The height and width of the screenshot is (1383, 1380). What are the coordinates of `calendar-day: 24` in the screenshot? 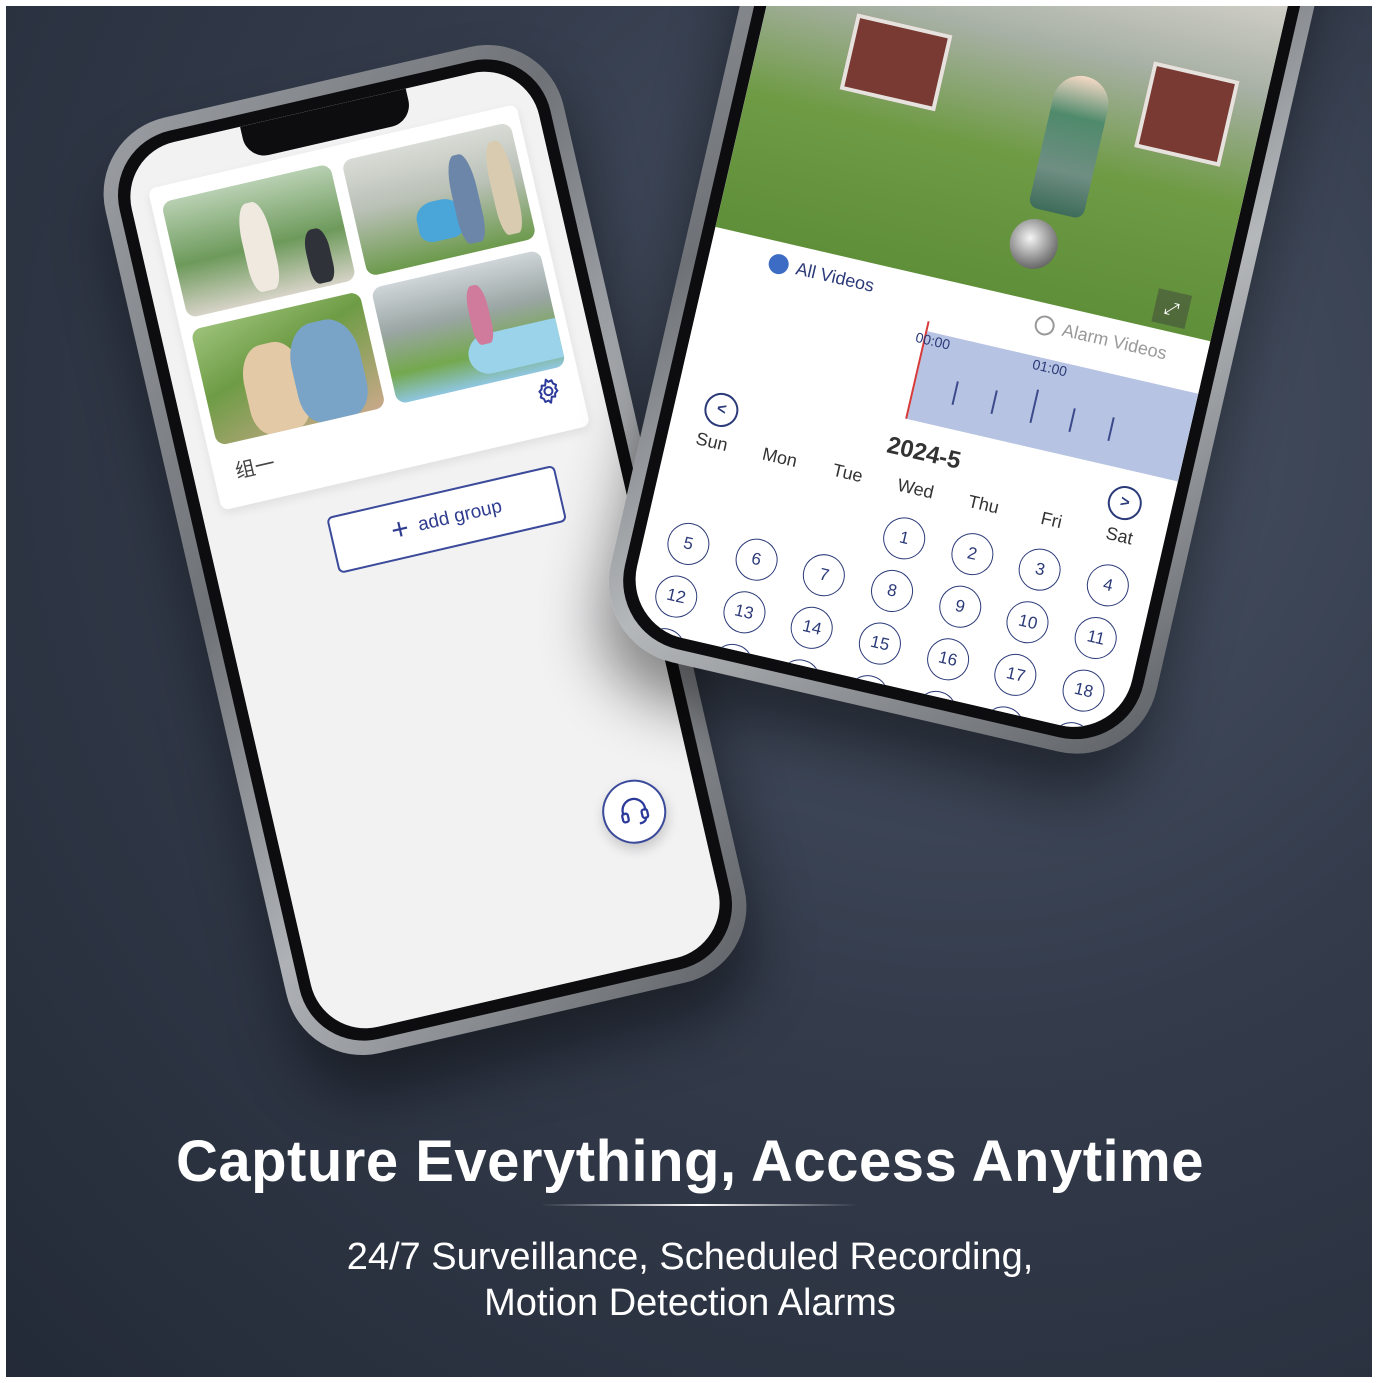 It's located at (1003, 720).